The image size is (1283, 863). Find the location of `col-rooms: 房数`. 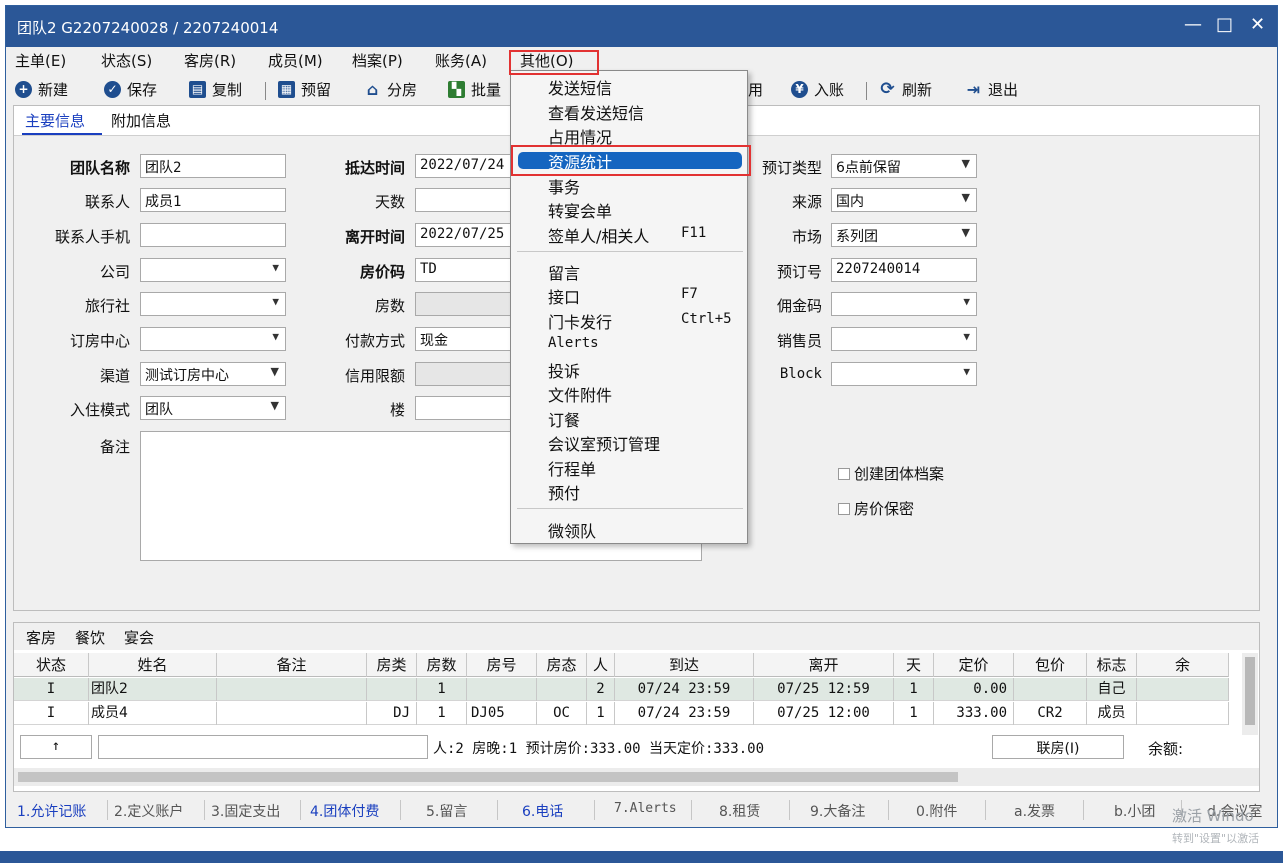

col-rooms: 房数 is located at coordinates (442, 665).